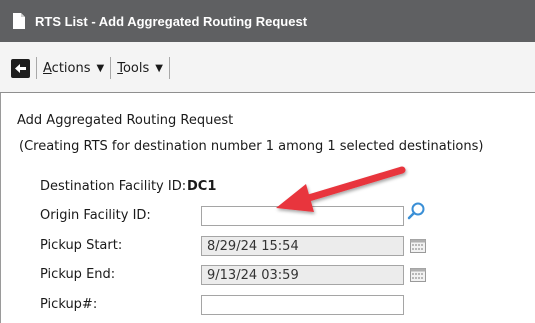 Image resolution: width=535 pixels, height=323 pixels. What do you see at coordinates (95, 215) in the screenshot?
I see `origin-label: Origin Facility ID:` at bounding box center [95, 215].